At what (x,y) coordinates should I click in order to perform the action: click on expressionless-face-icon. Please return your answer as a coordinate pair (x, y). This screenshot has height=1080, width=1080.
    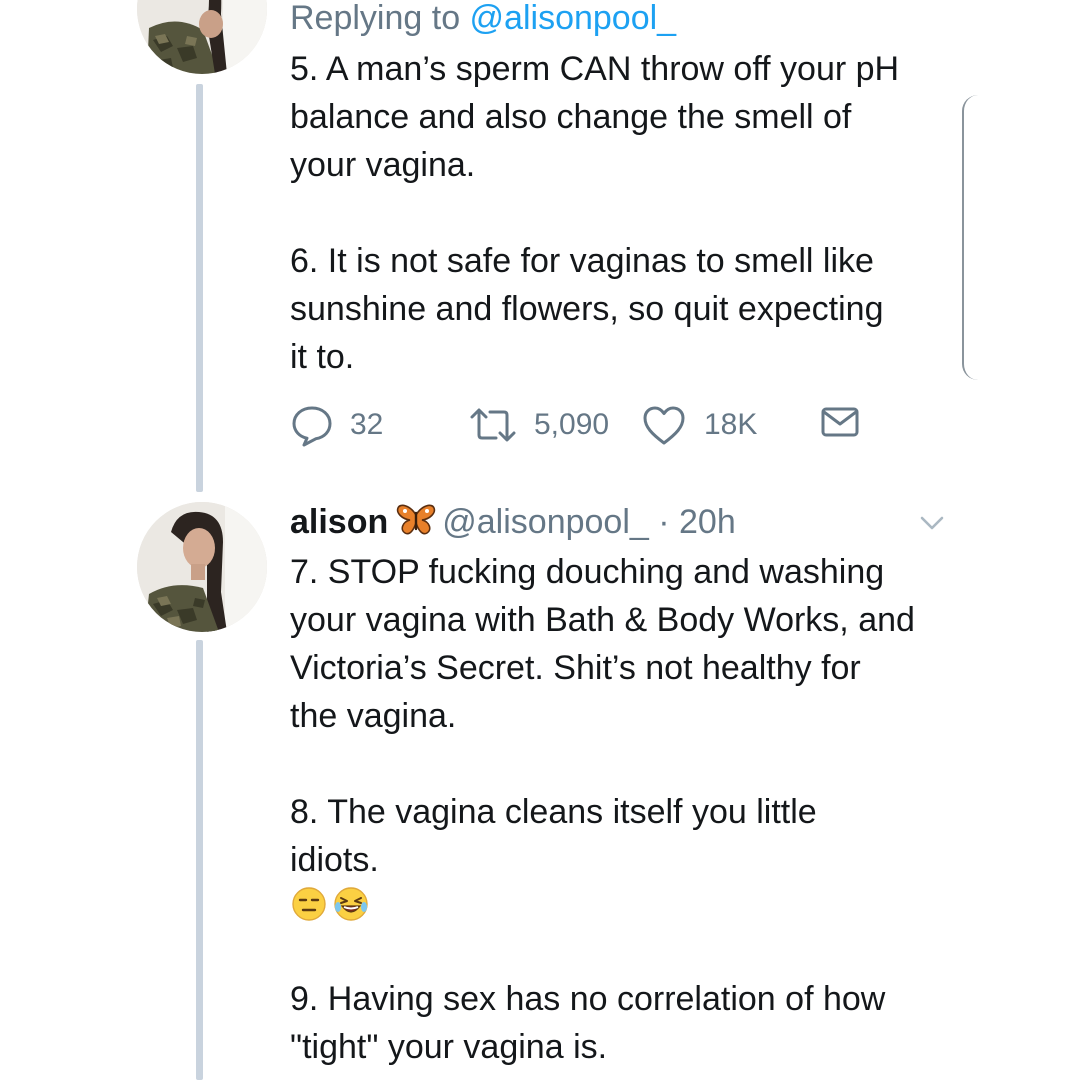
    Looking at the image, I should click on (309, 906).